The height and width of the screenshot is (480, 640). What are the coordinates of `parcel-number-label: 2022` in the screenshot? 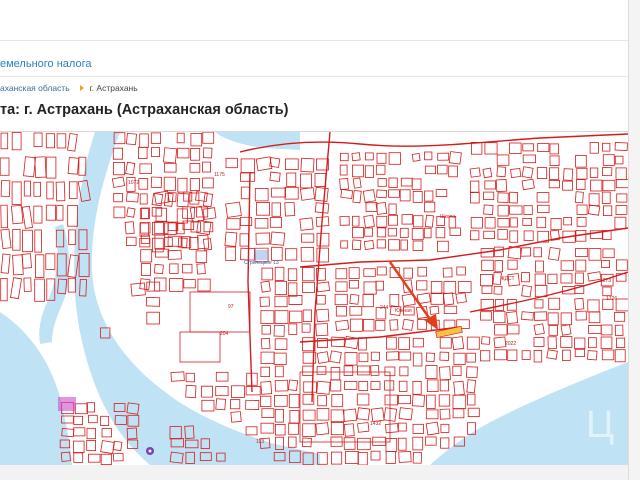 It's located at (510, 344).